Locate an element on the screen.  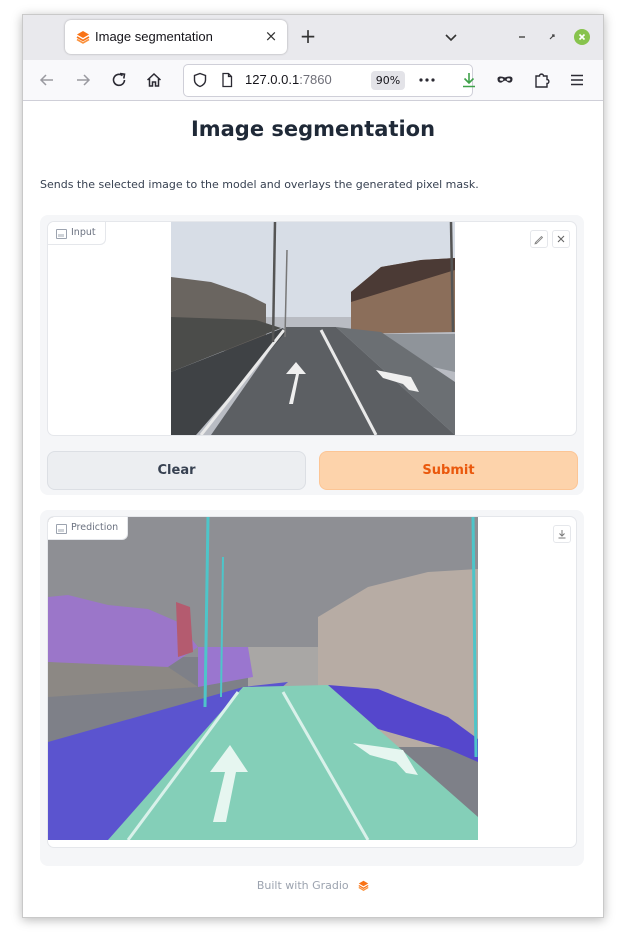
footer-text: Built with Gradio is located at coordinates (303, 885).